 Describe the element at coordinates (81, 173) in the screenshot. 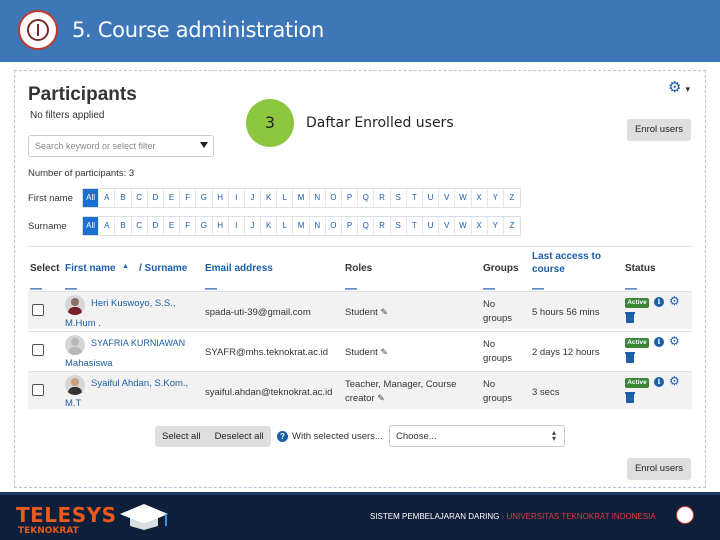

I see `participant-count: Number of participants: 3` at that location.